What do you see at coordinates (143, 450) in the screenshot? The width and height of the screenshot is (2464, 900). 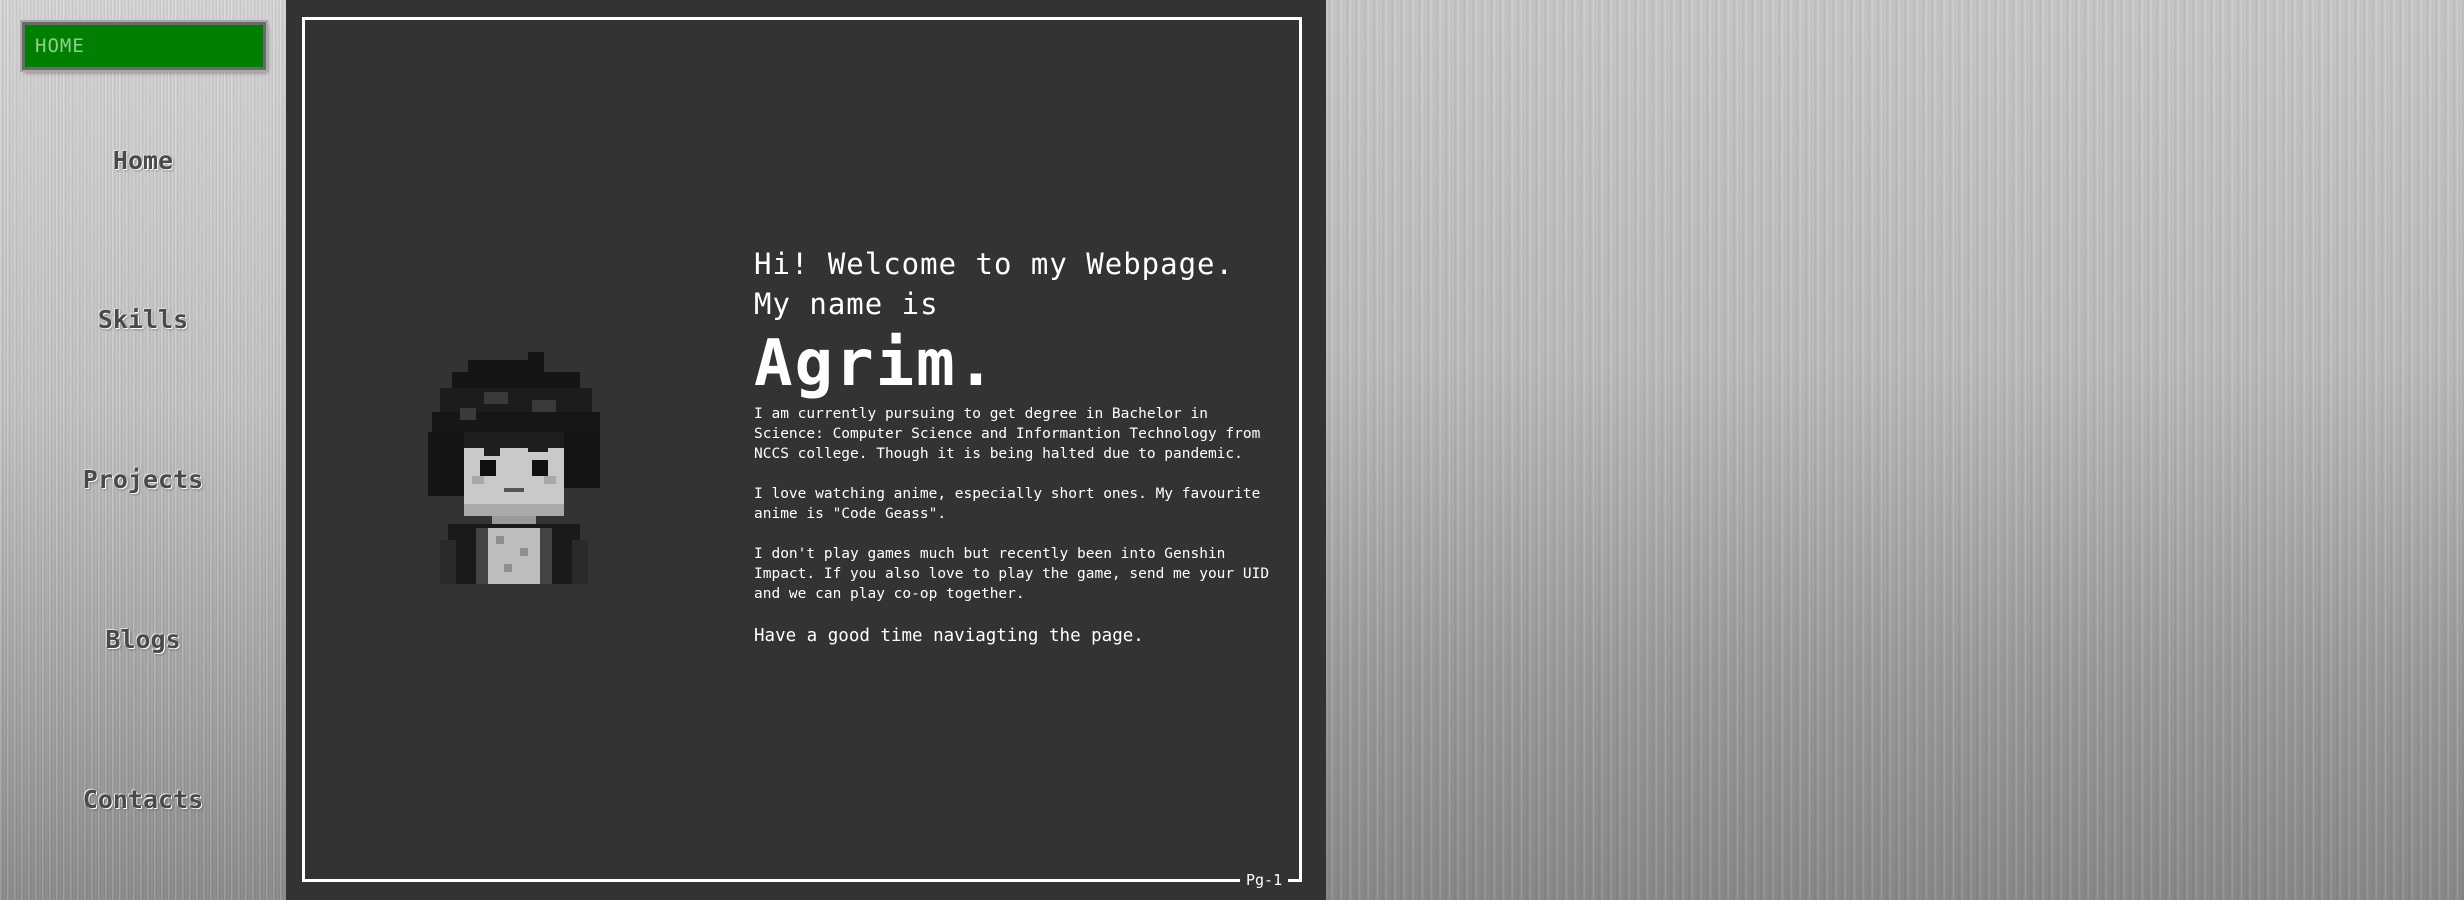 I see `sidebar: HOME Home Skills Projects Blogs Contacts` at bounding box center [143, 450].